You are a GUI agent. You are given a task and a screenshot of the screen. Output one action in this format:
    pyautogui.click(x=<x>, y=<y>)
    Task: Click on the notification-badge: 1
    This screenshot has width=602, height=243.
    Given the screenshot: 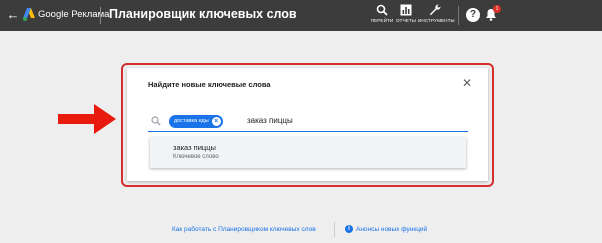 What is the action you would take?
    pyautogui.click(x=497, y=9)
    